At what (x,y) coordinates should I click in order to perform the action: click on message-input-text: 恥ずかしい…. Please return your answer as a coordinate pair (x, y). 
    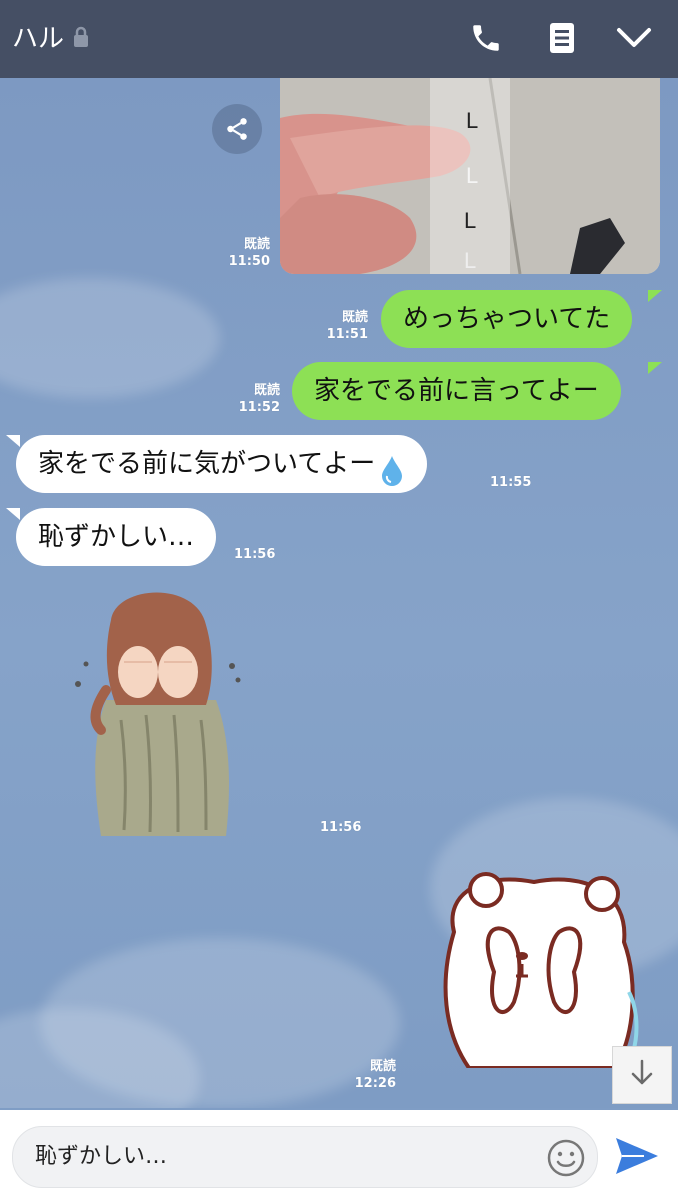
    Looking at the image, I should click on (101, 1156).